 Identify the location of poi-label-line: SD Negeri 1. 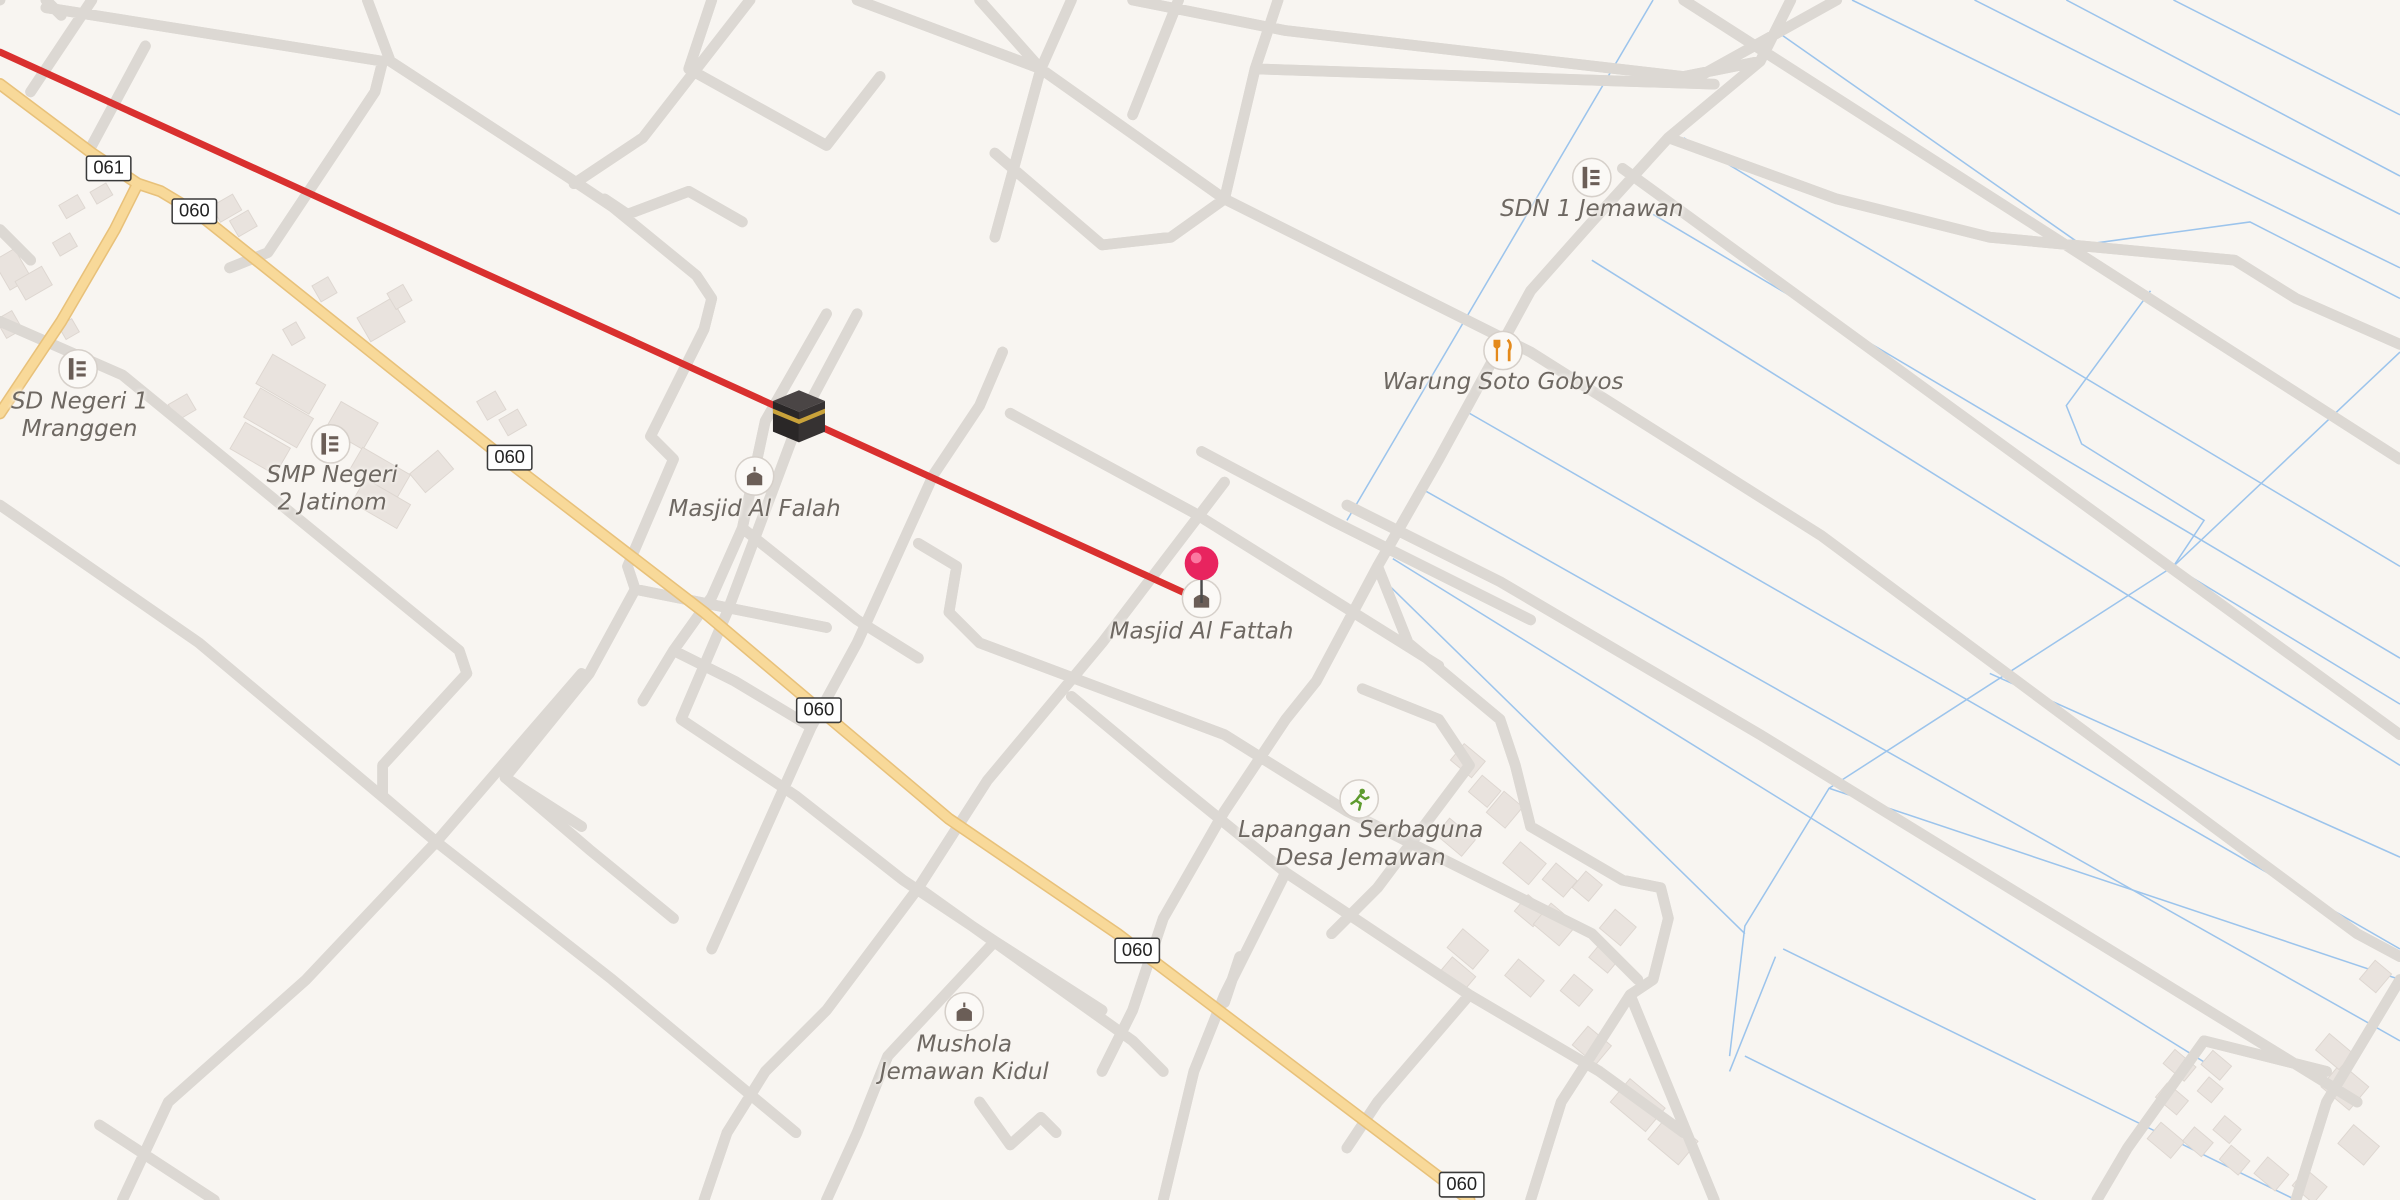
(79, 401).